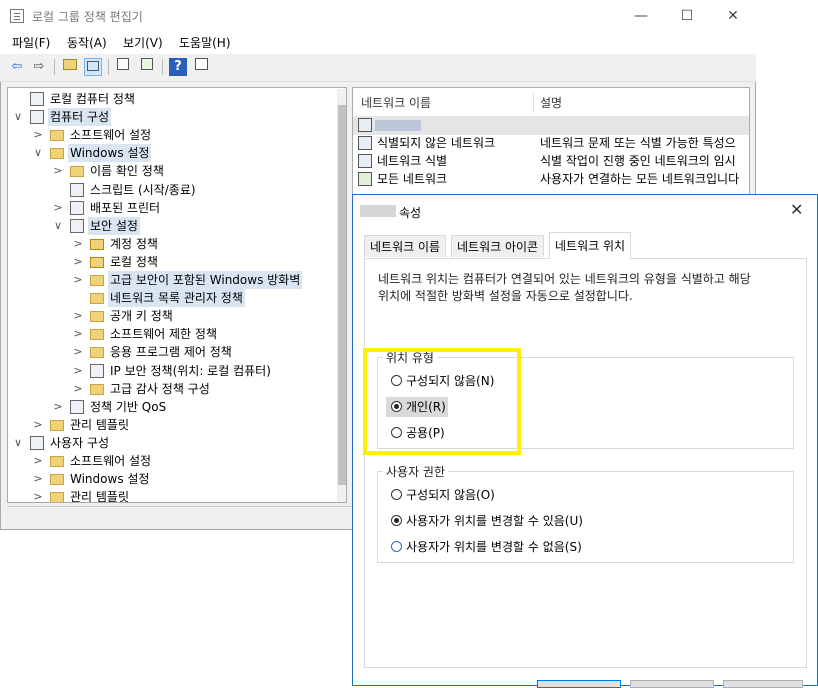  What do you see at coordinates (201, 67) in the screenshot?
I see `view-icon` at bounding box center [201, 67].